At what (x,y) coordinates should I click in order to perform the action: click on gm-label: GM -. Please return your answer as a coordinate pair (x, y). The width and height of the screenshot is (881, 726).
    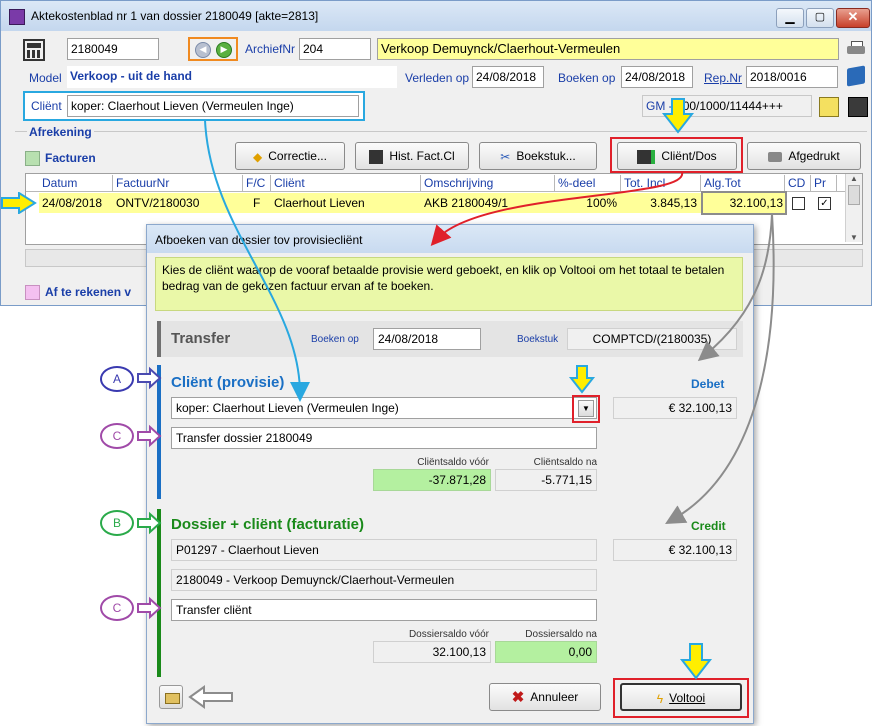
    Looking at the image, I should click on (659, 106).